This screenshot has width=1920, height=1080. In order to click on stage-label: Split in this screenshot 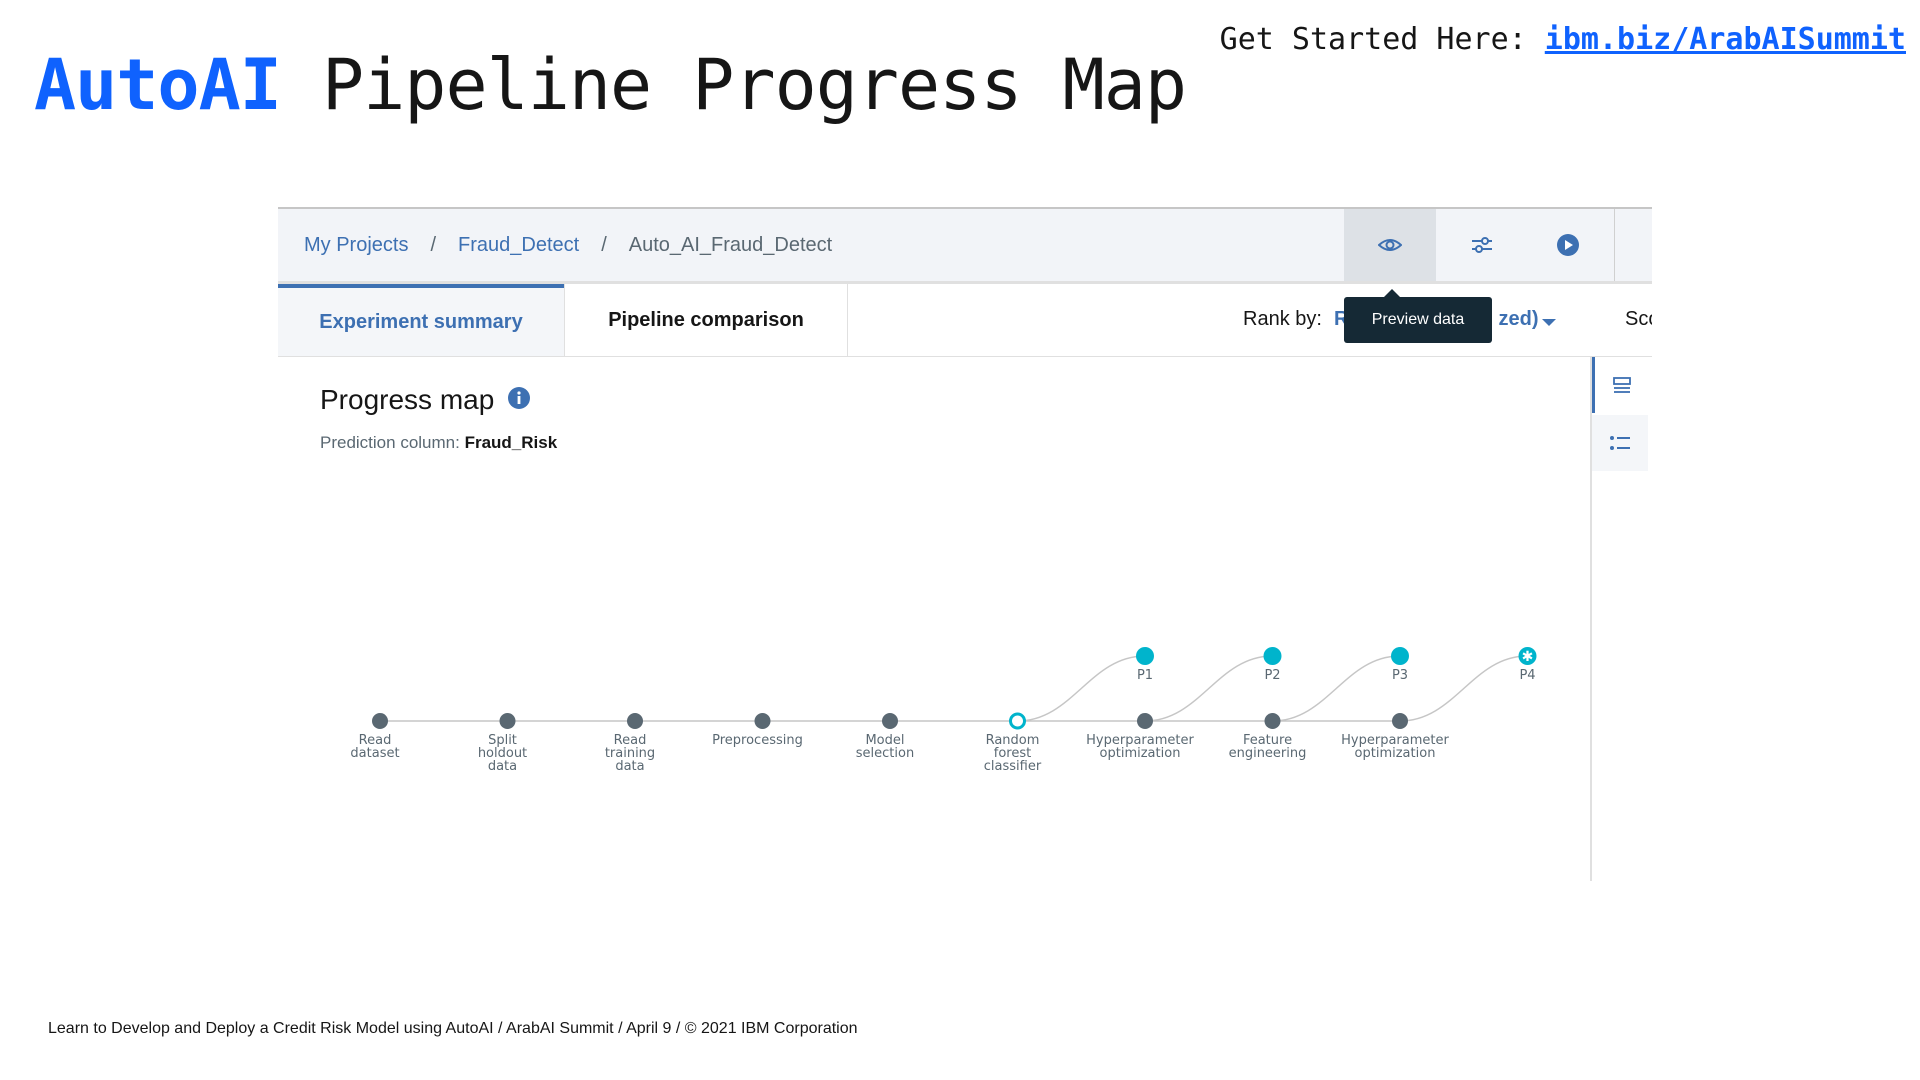, I will do `click(502, 740)`.